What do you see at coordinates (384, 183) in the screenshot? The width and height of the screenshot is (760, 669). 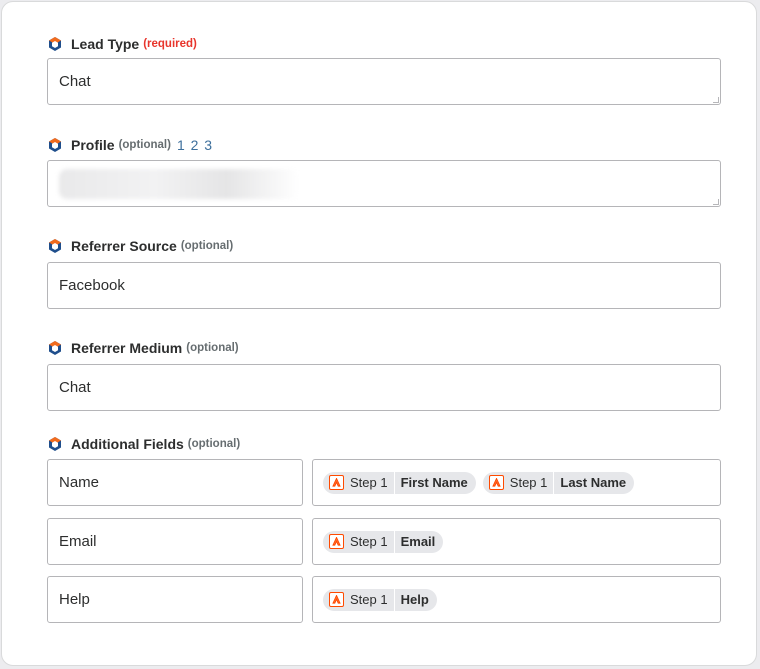 I see `profile-input` at bounding box center [384, 183].